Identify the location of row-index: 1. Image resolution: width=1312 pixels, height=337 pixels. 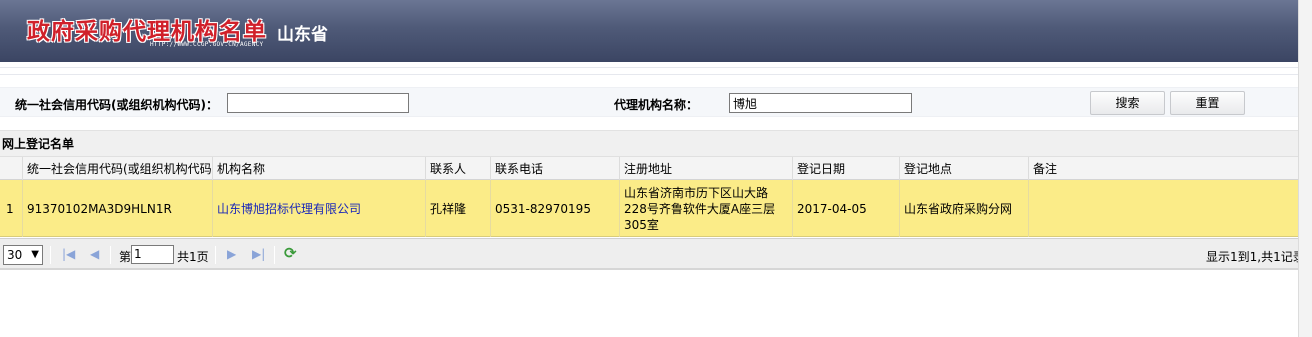
(11, 208).